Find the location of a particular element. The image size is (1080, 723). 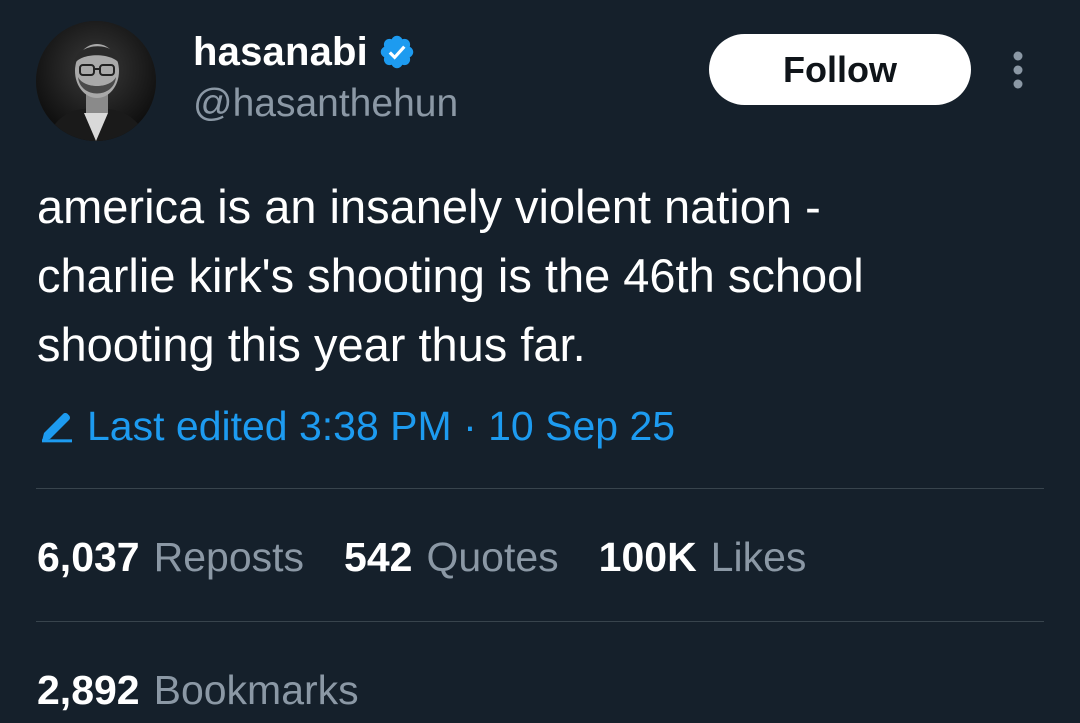

handle: @hasanthehun is located at coordinates (325, 104).